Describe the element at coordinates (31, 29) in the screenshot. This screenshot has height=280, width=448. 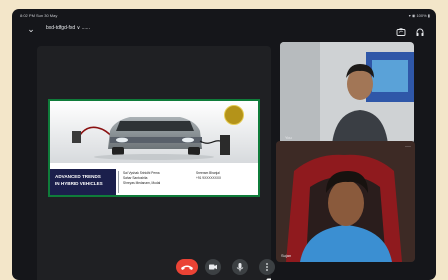
I see `back-arrow-icon: ⌄` at that location.